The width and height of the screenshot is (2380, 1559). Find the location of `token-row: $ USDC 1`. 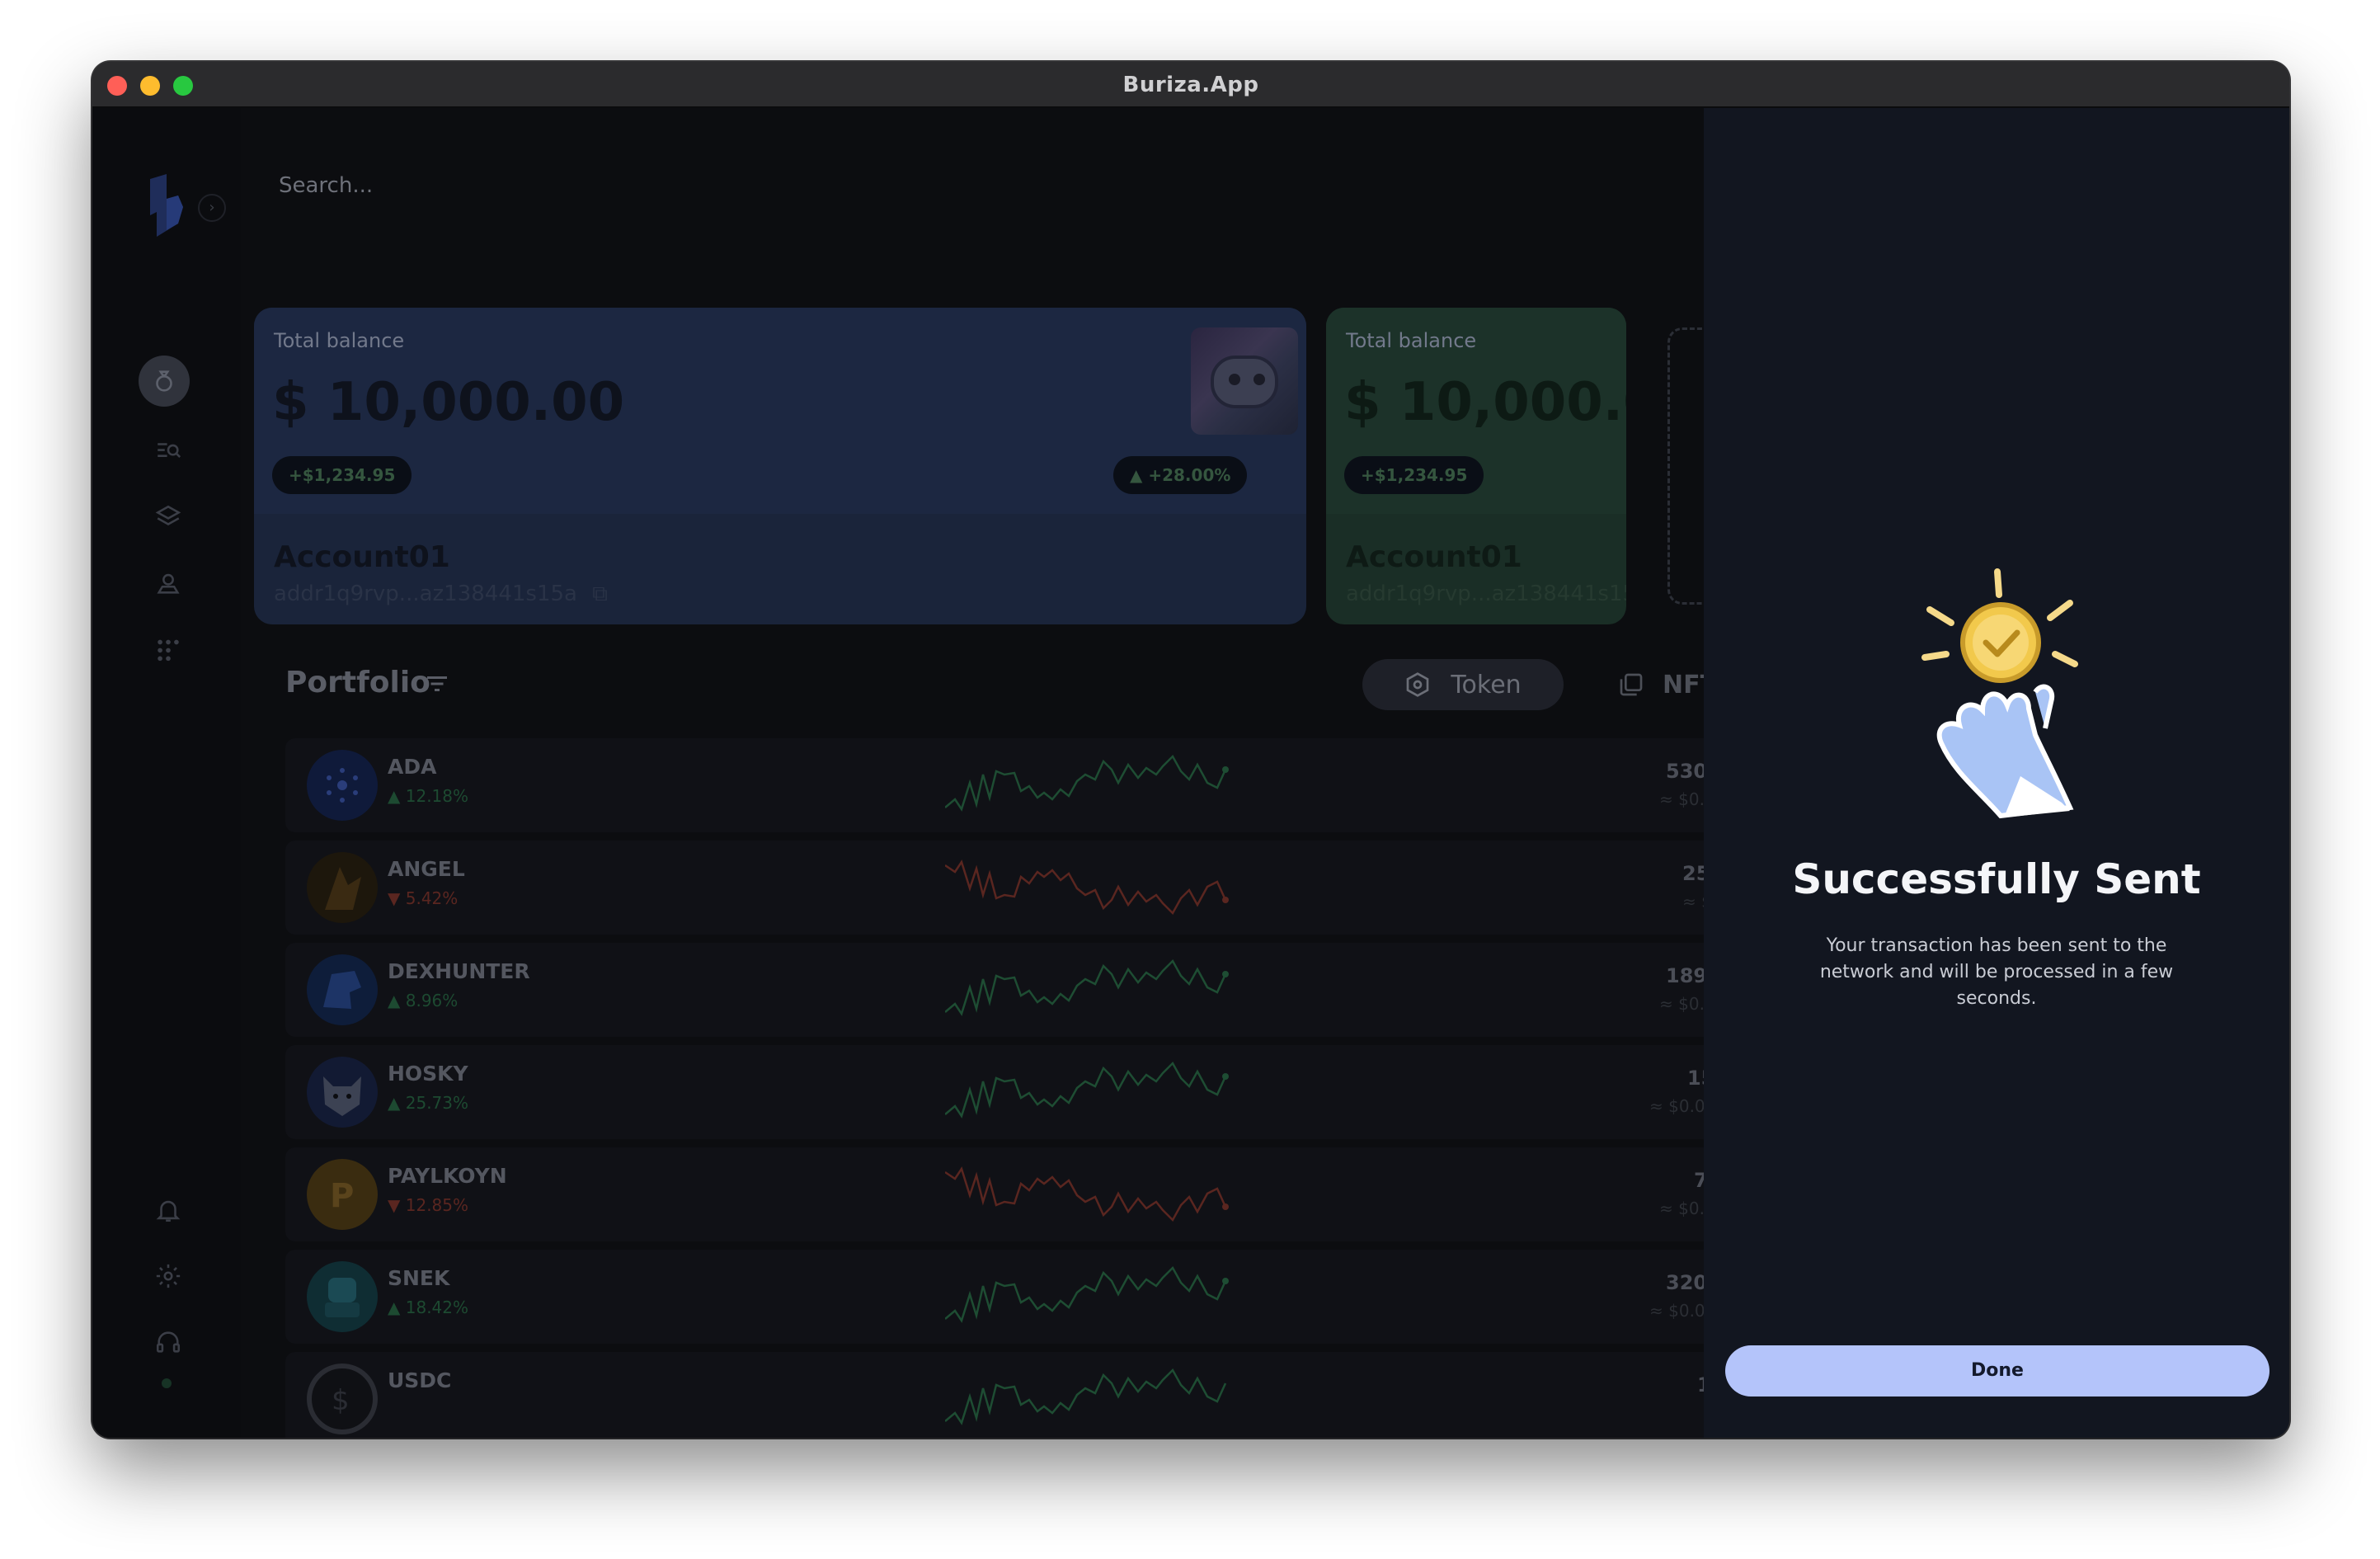

token-row: $ USDC 1 is located at coordinates (994, 1395).